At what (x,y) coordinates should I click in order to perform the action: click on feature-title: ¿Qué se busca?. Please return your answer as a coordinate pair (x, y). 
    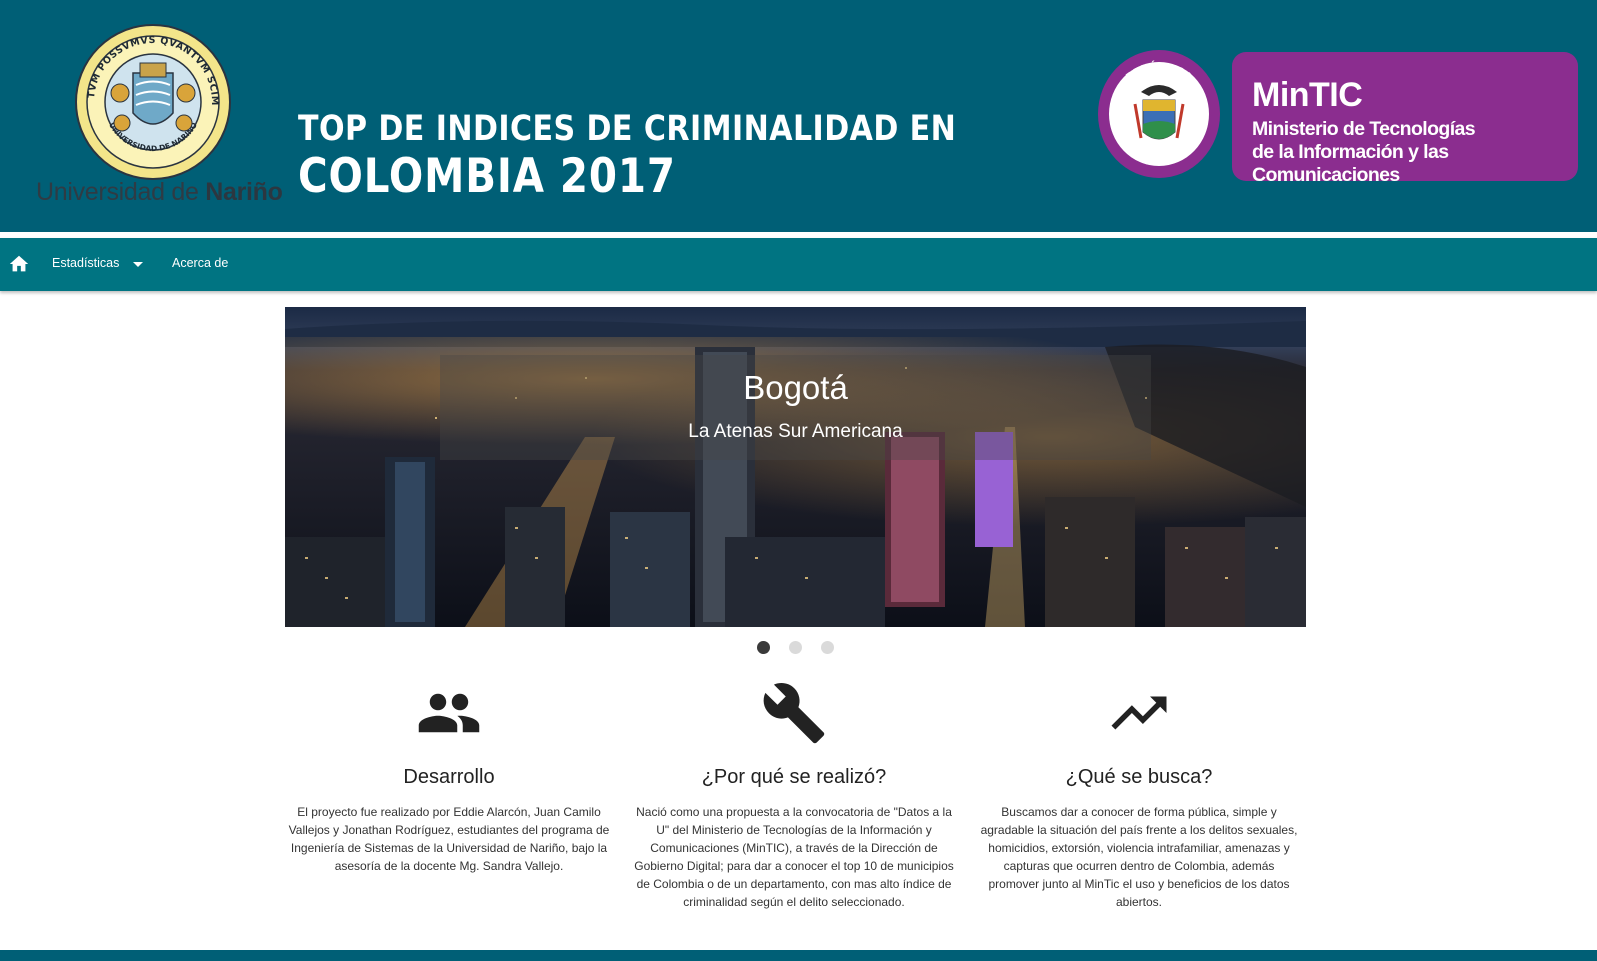
    Looking at the image, I should click on (1139, 777).